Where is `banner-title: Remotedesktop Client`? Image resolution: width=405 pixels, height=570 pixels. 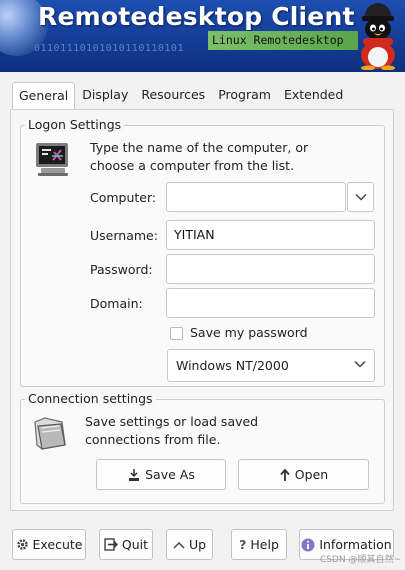
banner-title: Remotedesktop Client is located at coordinates (196, 16).